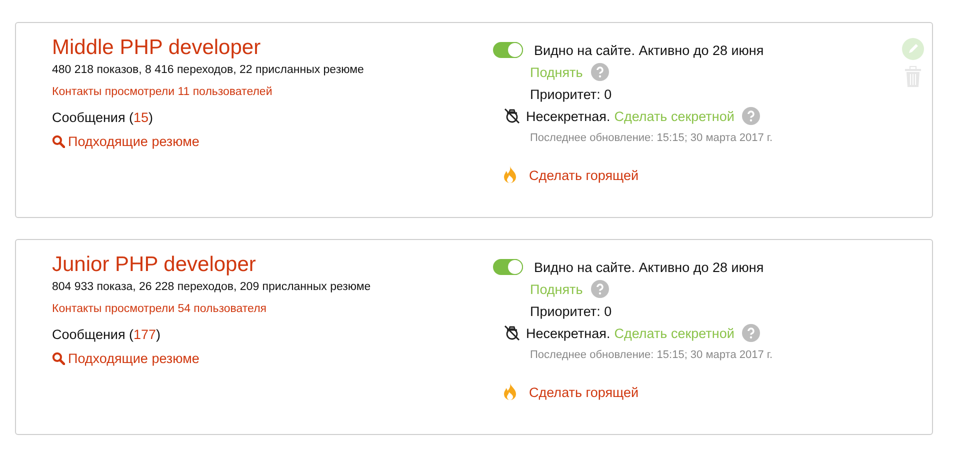  What do you see at coordinates (106, 334) in the screenshot?
I see `messages-text: Сообщения (177)` at bounding box center [106, 334].